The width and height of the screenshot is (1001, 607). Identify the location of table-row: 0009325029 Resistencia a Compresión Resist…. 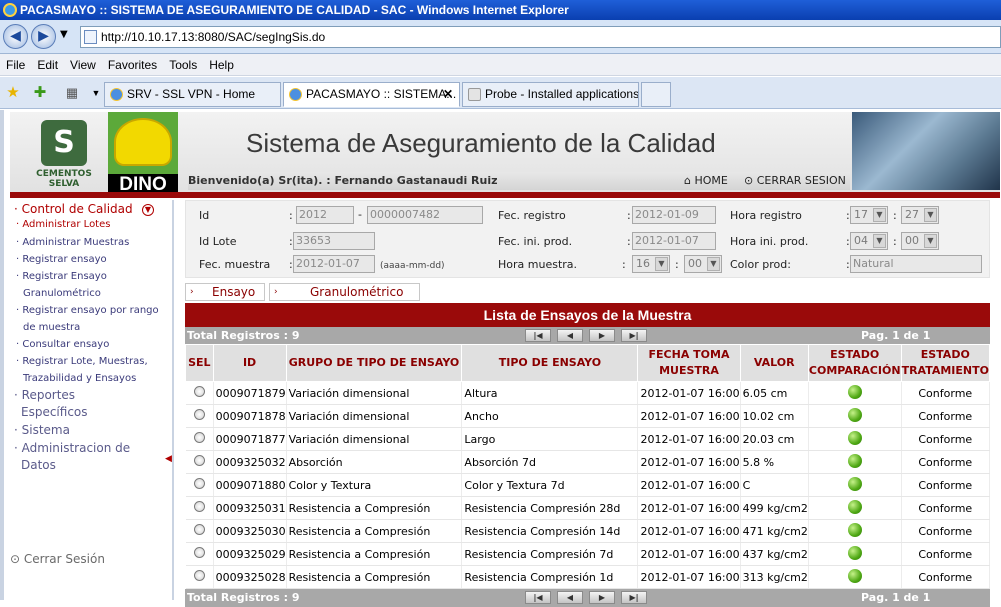
(588, 554).